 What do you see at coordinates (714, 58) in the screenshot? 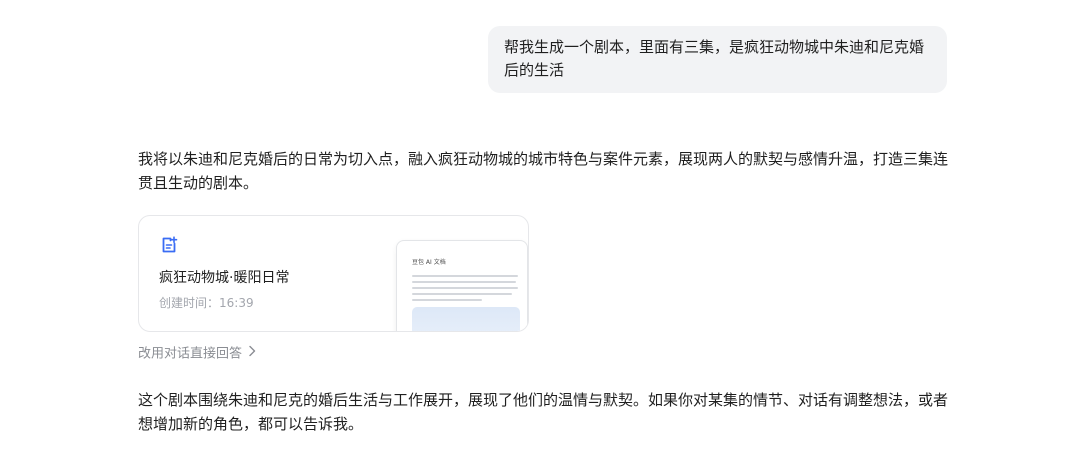
I see `user-message-text: 帮我生成一个剧本，里面有三集，是疯狂动物城中朱迪和尼克婚后的生活` at bounding box center [714, 58].